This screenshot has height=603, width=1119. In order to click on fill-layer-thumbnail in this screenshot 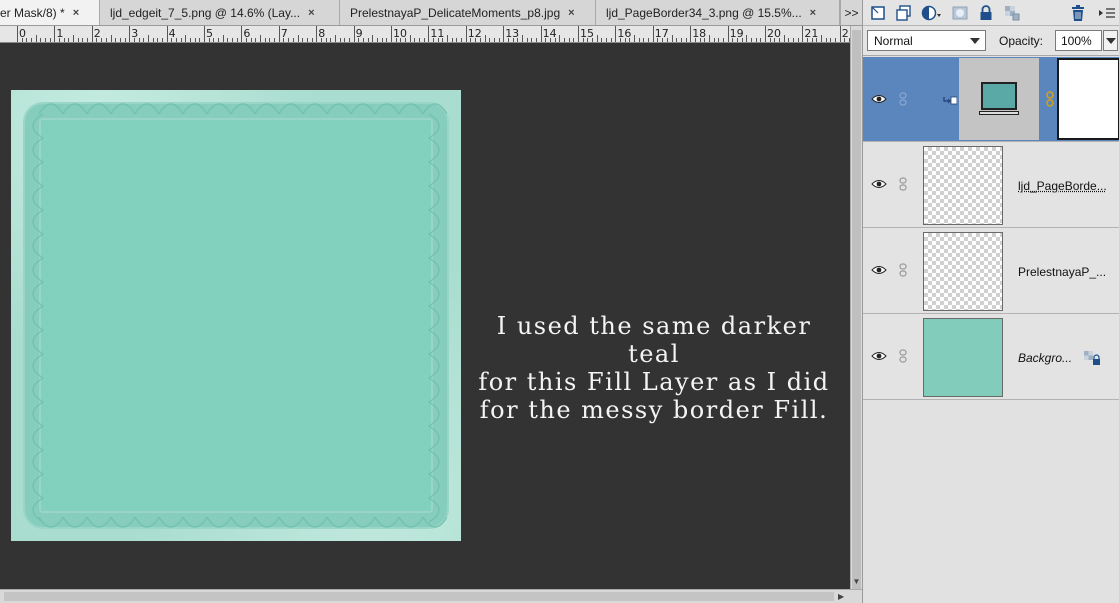, I will do `click(999, 99)`.